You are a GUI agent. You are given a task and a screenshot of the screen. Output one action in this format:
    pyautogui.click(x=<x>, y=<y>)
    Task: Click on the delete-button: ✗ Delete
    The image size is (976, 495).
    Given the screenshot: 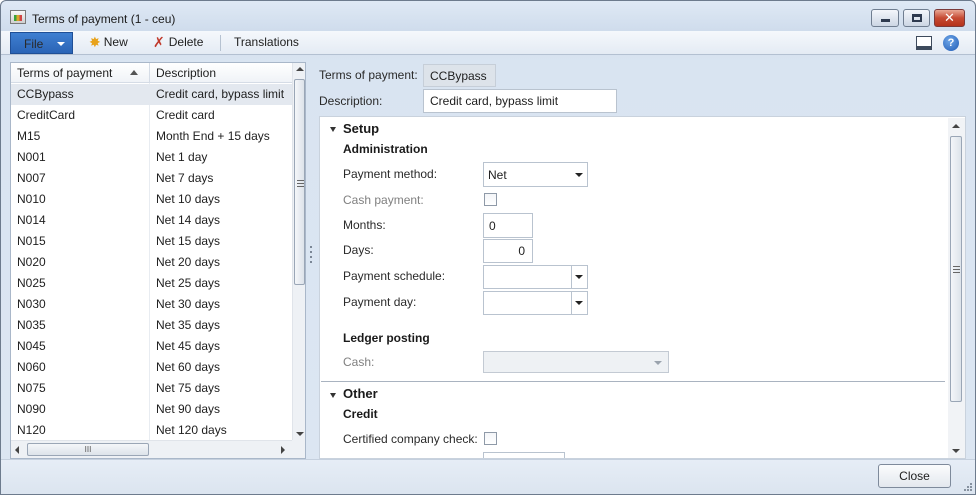 What is the action you would take?
    pyautogui.click(x=178, y=43)
    